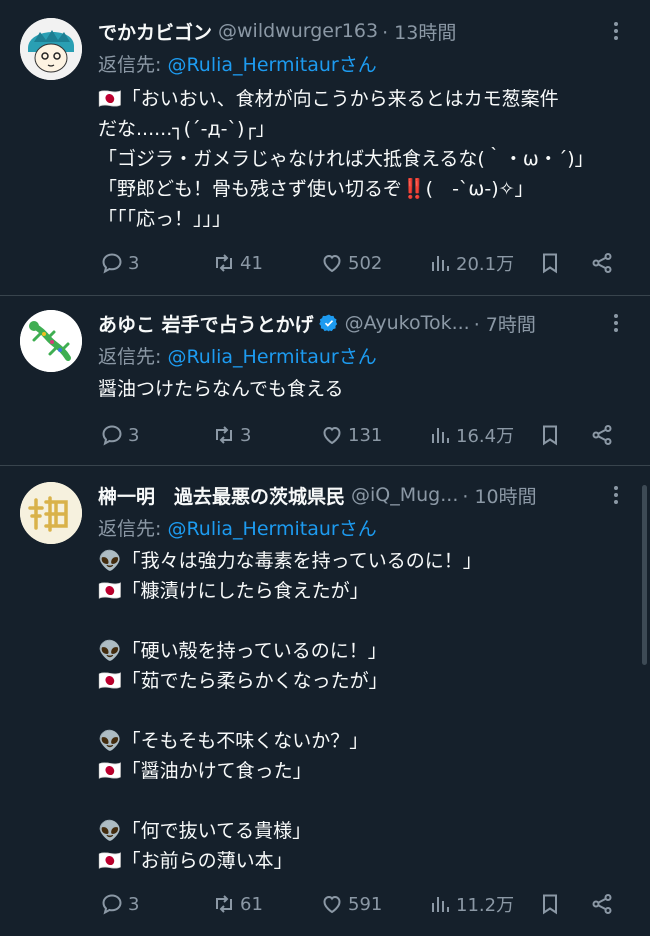 The width and height of the screenshot is (650, 936). I want to click on verified-badge-icon, so click(327, 323).